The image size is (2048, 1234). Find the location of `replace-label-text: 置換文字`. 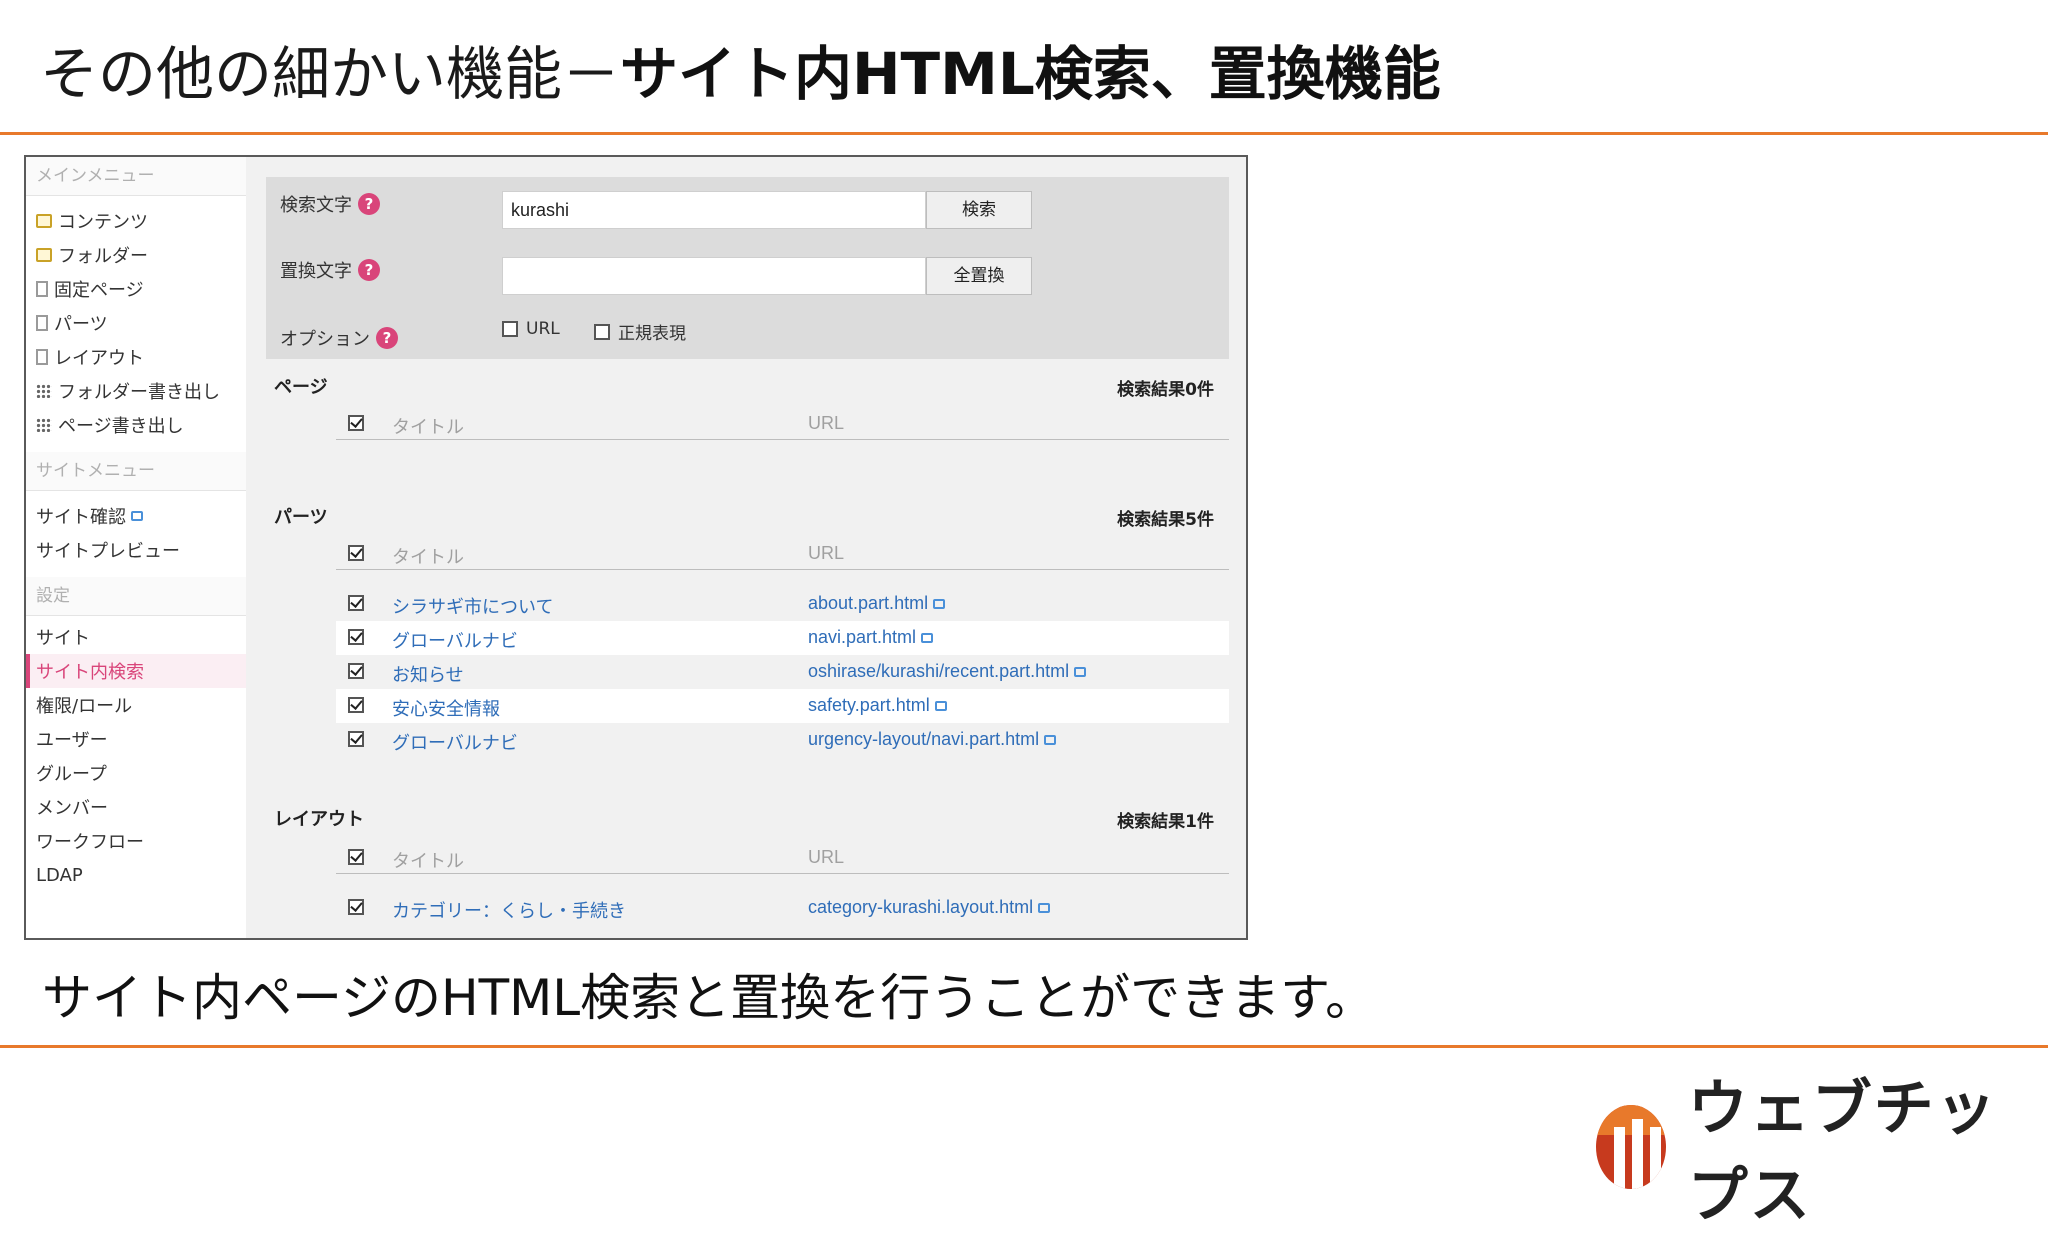

replace-label-text: 置換文字 is located at coordinates (316, 271).